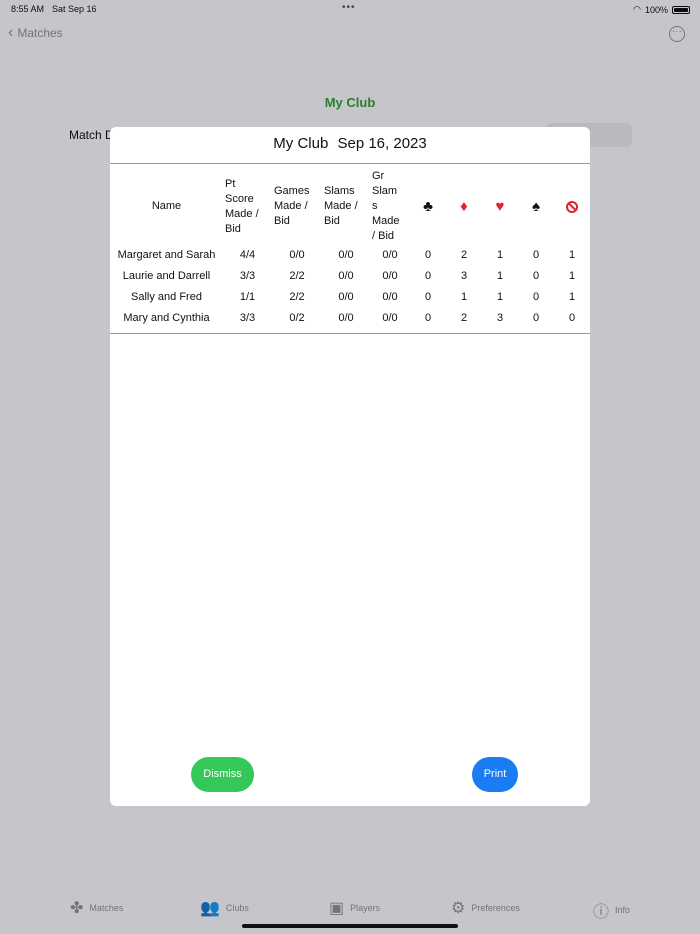 The image size is (700, 934). I want to click on hearts-icon: ♥, so click(500, 206).